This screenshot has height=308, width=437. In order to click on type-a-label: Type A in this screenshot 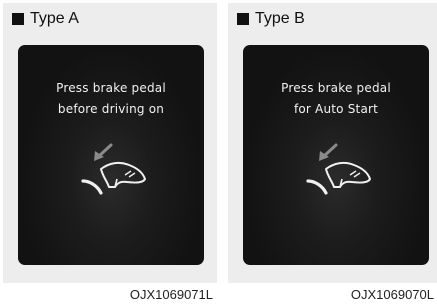, I will do `click(54, 18)`.